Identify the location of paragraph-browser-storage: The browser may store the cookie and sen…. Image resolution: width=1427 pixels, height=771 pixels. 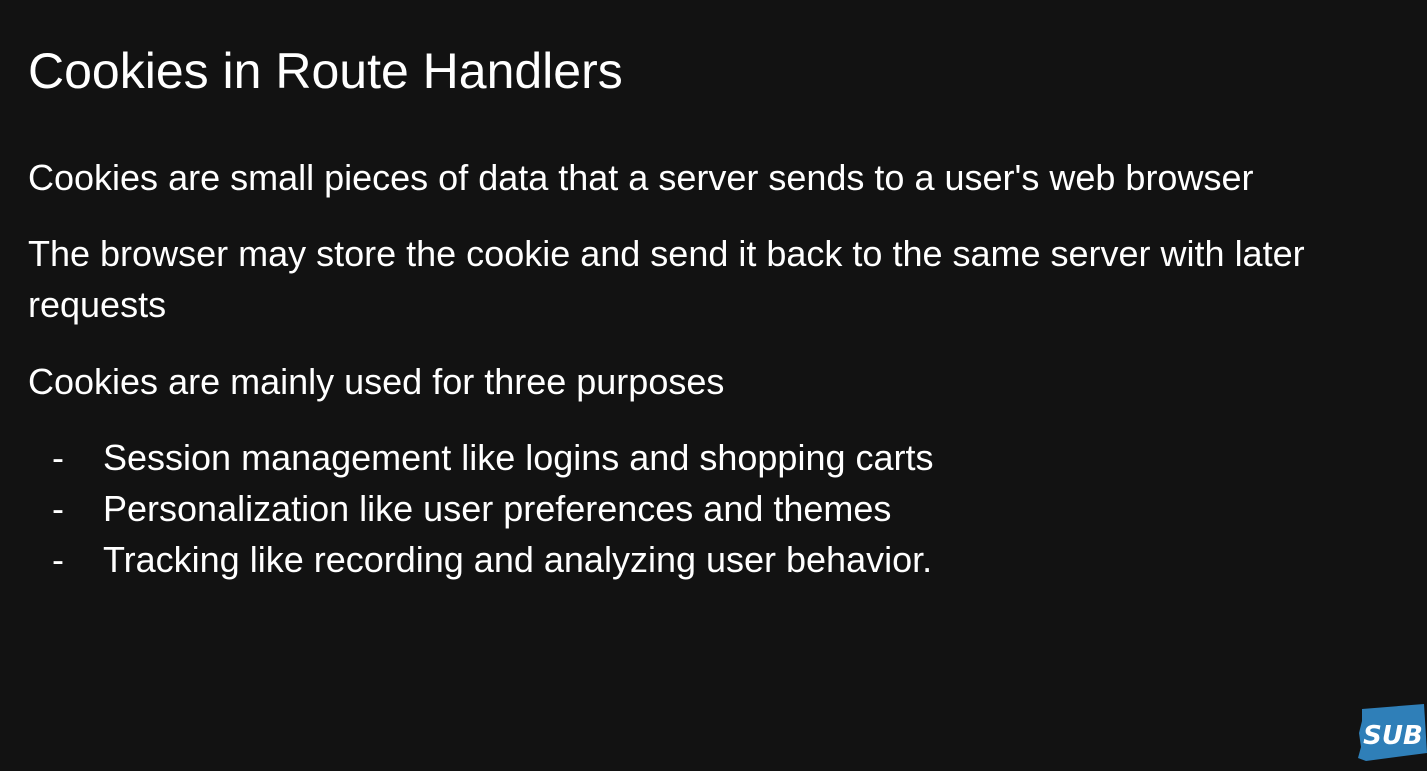
(666, 279).